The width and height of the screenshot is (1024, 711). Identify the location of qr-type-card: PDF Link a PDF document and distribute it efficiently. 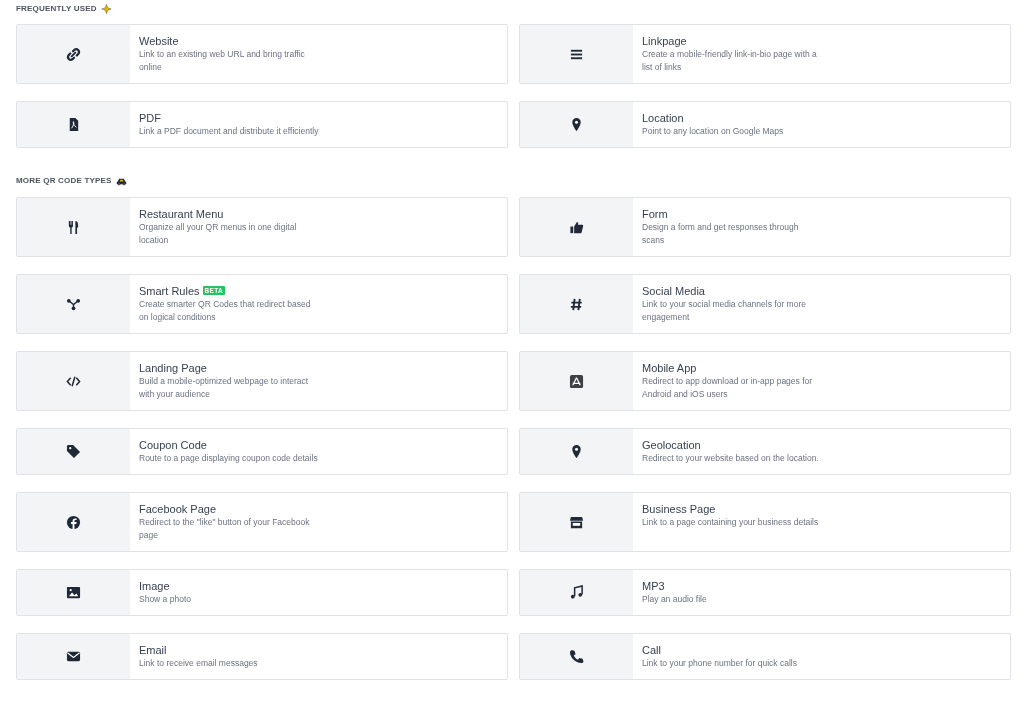
(262, 124).